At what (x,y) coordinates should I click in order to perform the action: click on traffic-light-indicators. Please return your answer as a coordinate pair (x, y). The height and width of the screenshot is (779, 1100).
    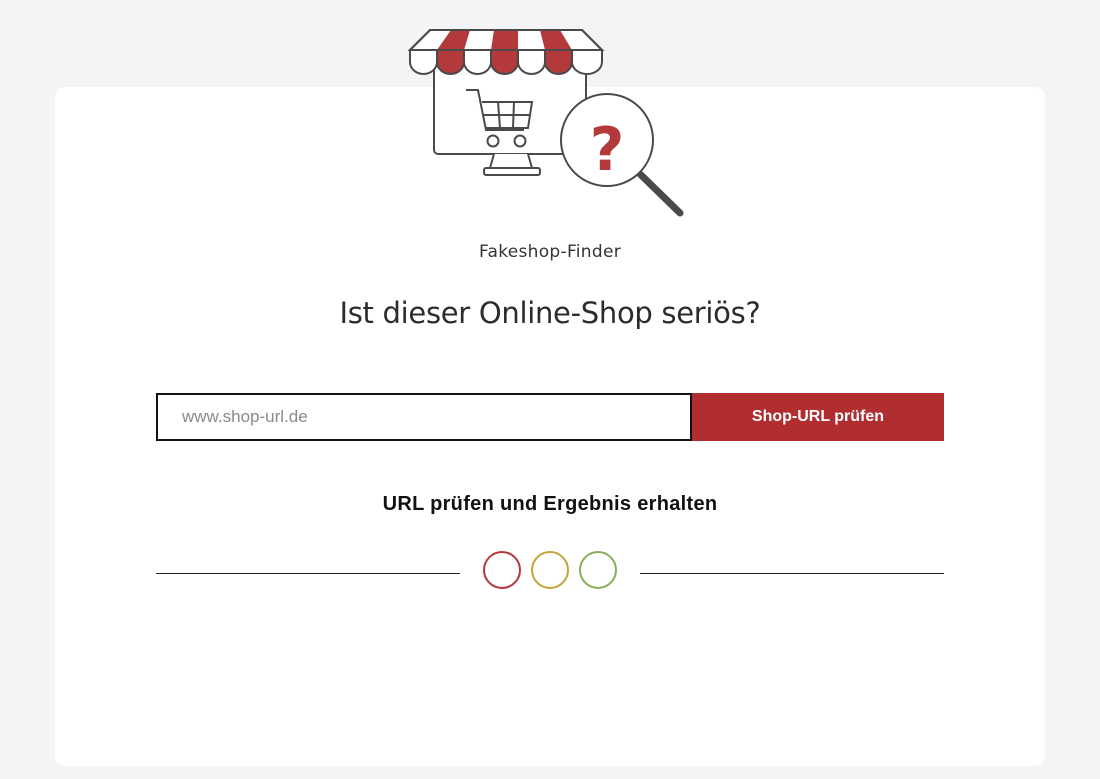
    Looking at the image, I should click on (551, 571).